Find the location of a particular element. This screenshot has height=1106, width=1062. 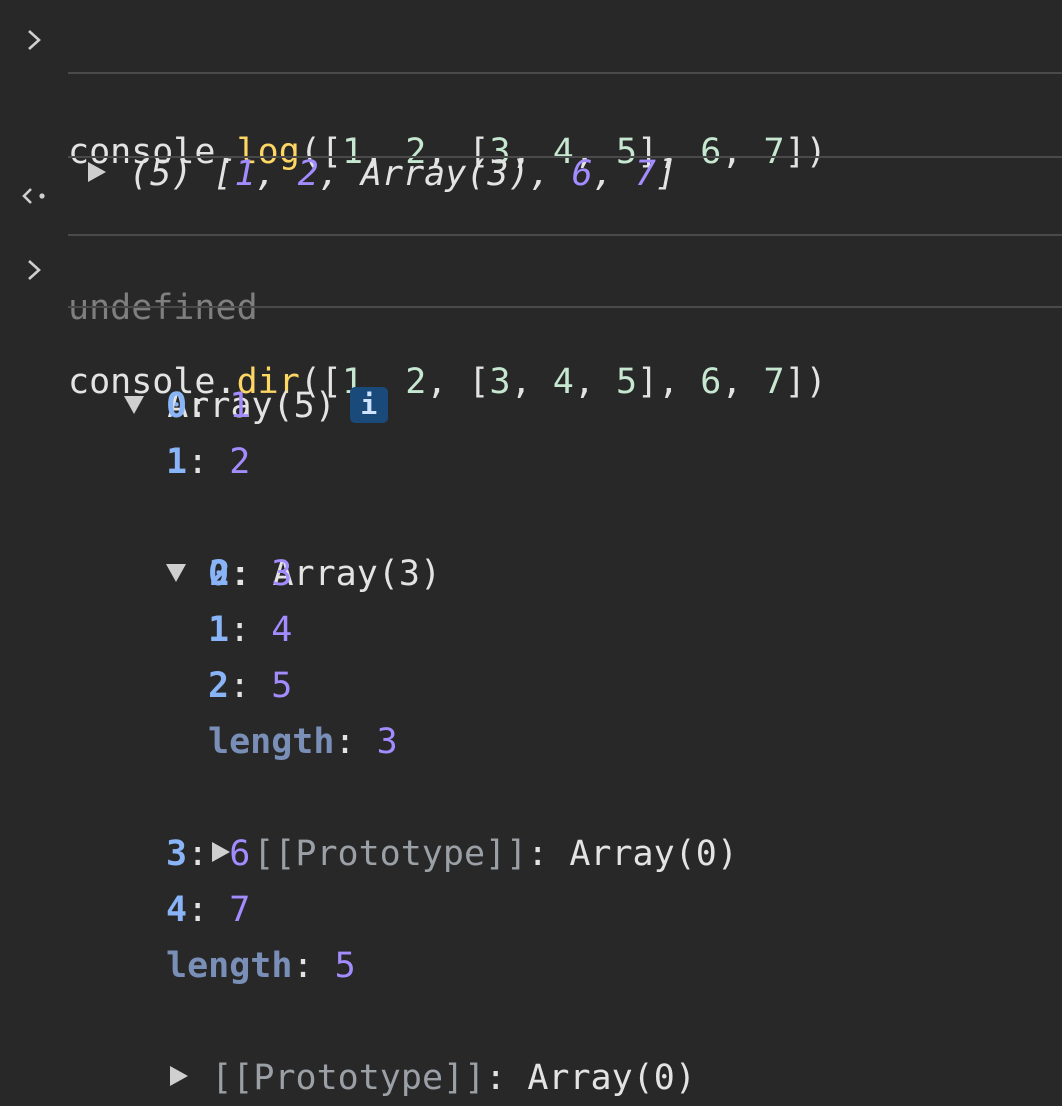

tree-item-3: 3: 6 is located at coordinates (208, 854).